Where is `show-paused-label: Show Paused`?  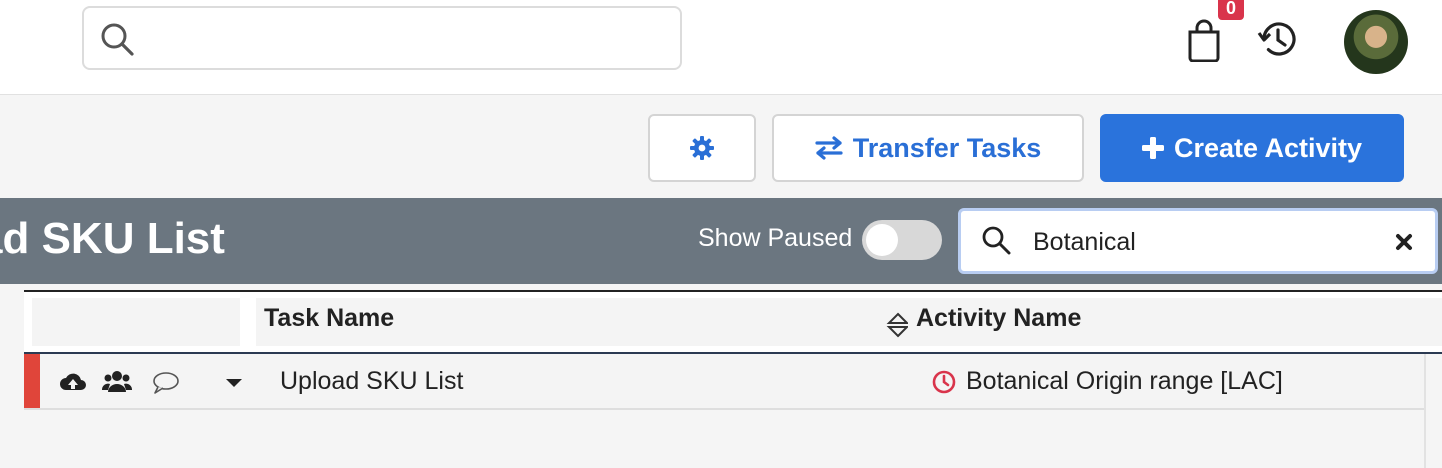 show-paused-label: Show Paused is located at coordinates (775, 238).